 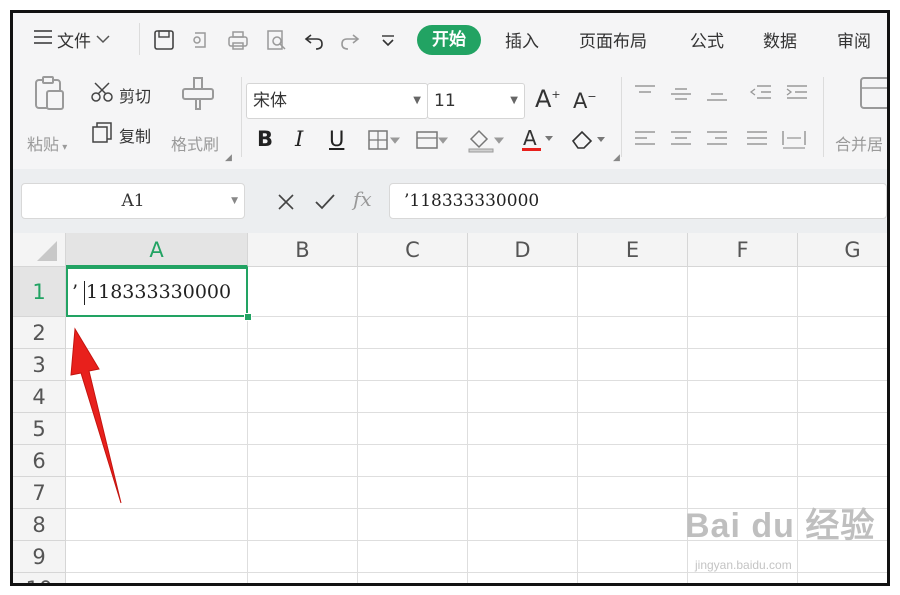 I want to click on tab-page-layout: 页面布局, so click(x=613, y=39).